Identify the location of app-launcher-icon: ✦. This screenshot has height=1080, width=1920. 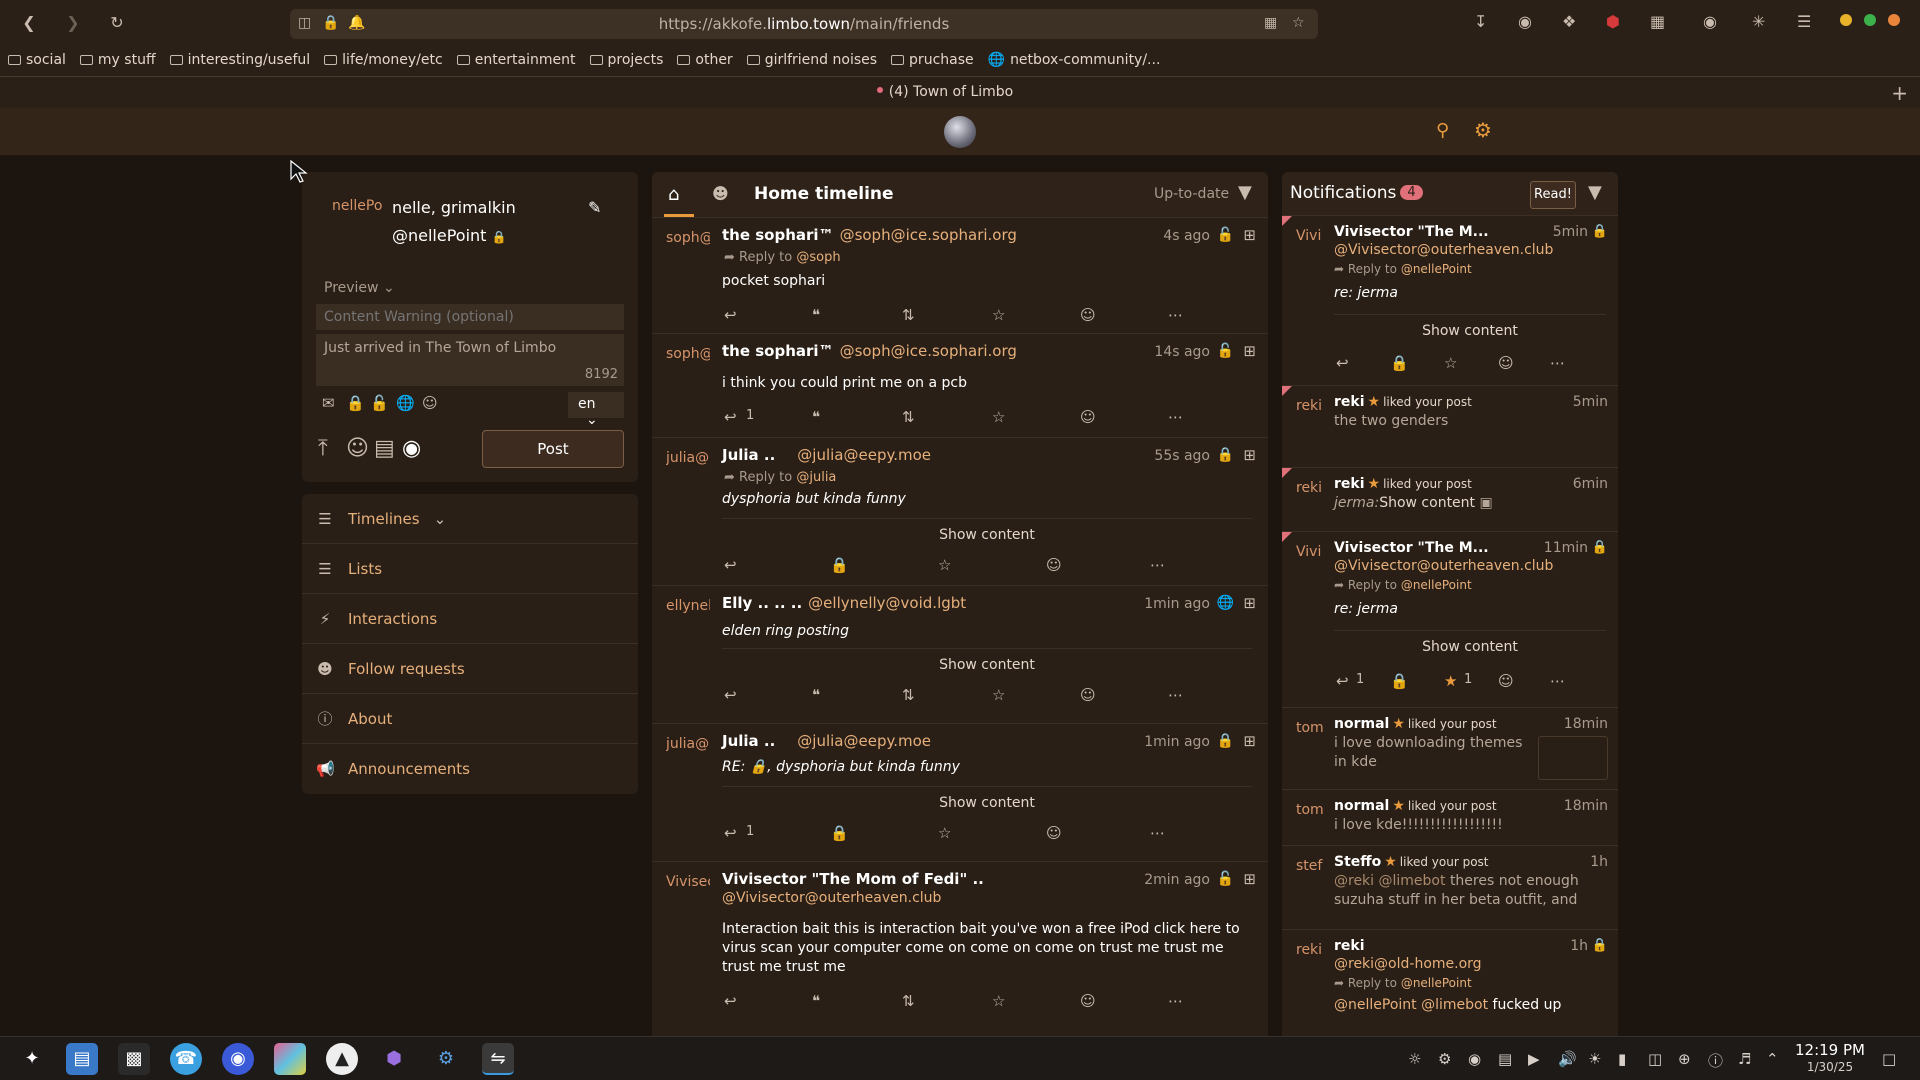
(32, 1059).